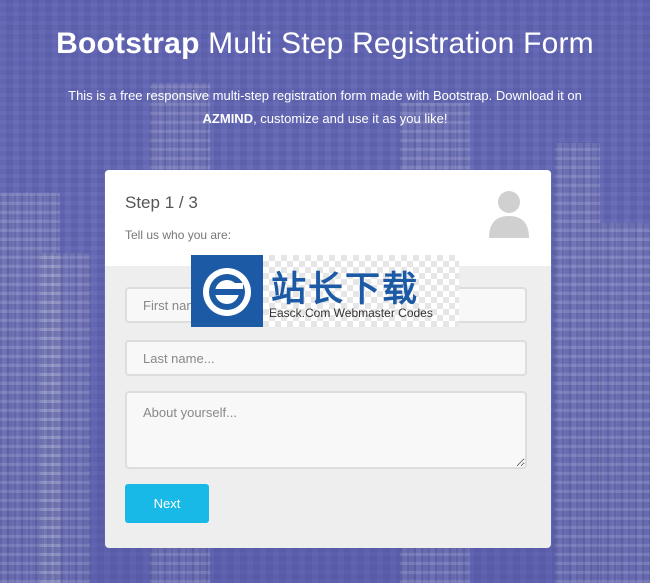 This screenshot has width=650, height=583. What do you see at coordinates (401, 43) in the screenshot?
I see `title-light: Multi Step Registration Form` at bounding box center [401, 43].